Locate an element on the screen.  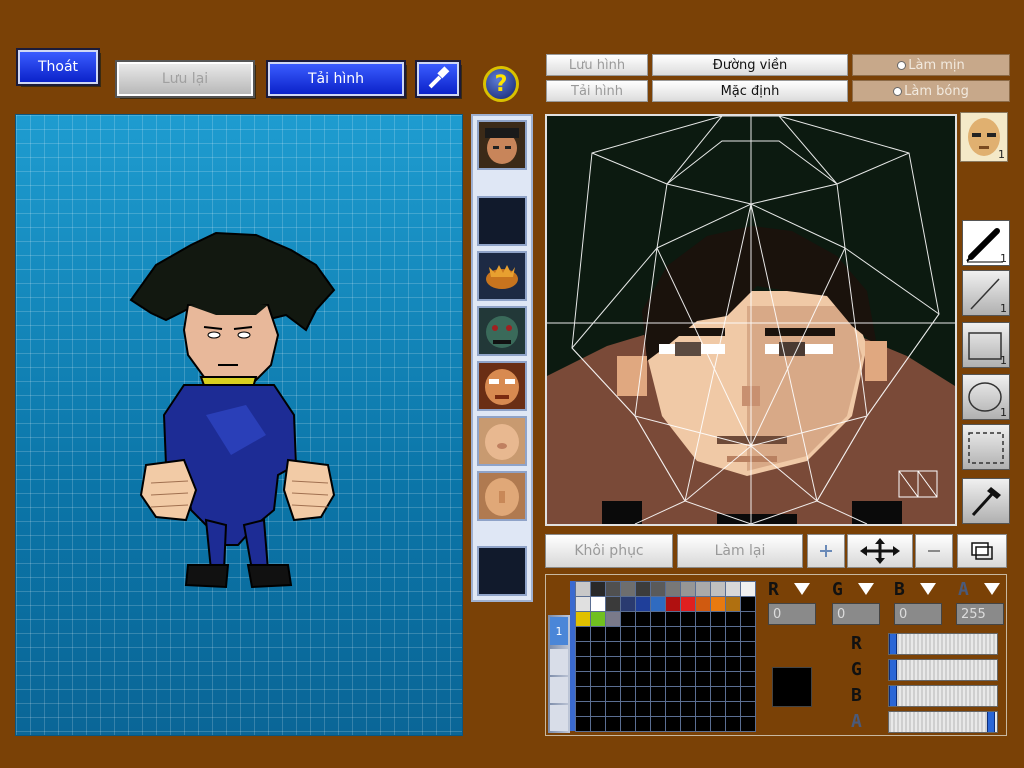
zoom-out-button is located at coordinates (934, 551).